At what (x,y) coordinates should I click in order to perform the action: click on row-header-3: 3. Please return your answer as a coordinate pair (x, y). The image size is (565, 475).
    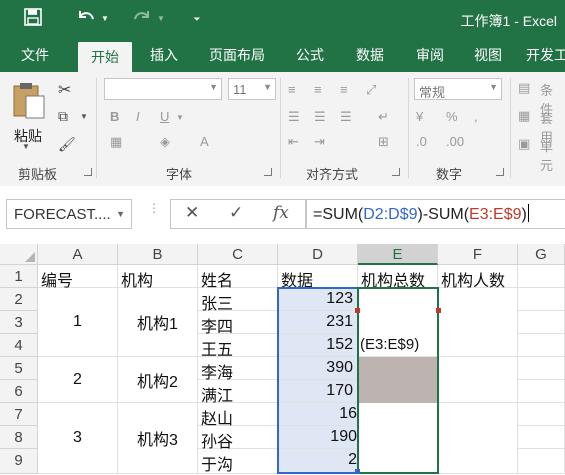
    Looking at the image, I should click on (19, 322).